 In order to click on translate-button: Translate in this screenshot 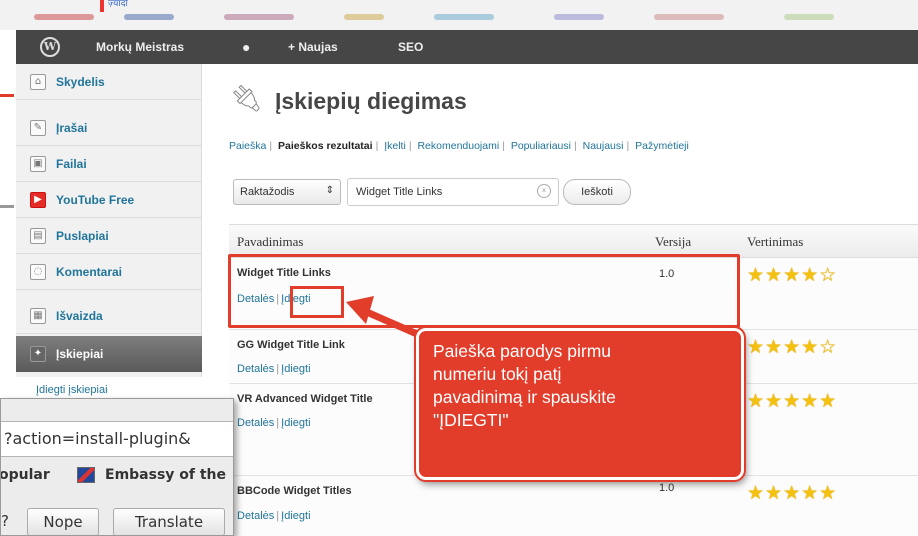, I will do `click(169, 521)`.